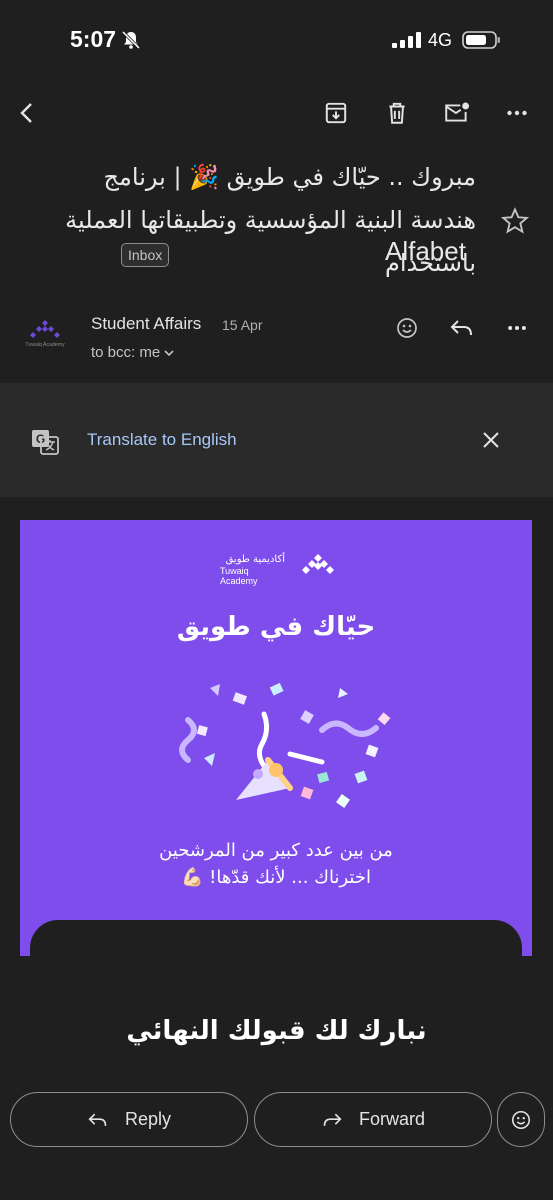 Image resolution: width=553 pixels, height=1200 pixels. What do you see at coordinates (146, 324) in the screenshot?
I see `sender-name: Student Affairs` at bounding box center [146, 324].